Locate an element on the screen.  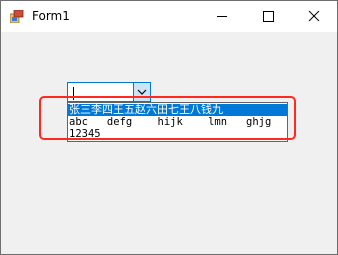
red-highlight-box is located at coordinates (167, 118).